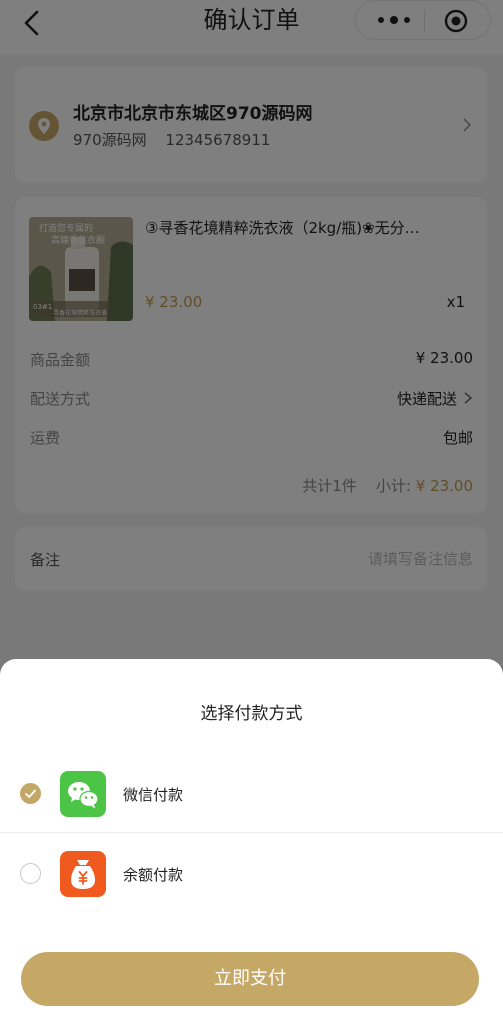  Describe the element at coordinates (30, 873) in the screenshot. I see `radio-unchecked-icon` at that location.